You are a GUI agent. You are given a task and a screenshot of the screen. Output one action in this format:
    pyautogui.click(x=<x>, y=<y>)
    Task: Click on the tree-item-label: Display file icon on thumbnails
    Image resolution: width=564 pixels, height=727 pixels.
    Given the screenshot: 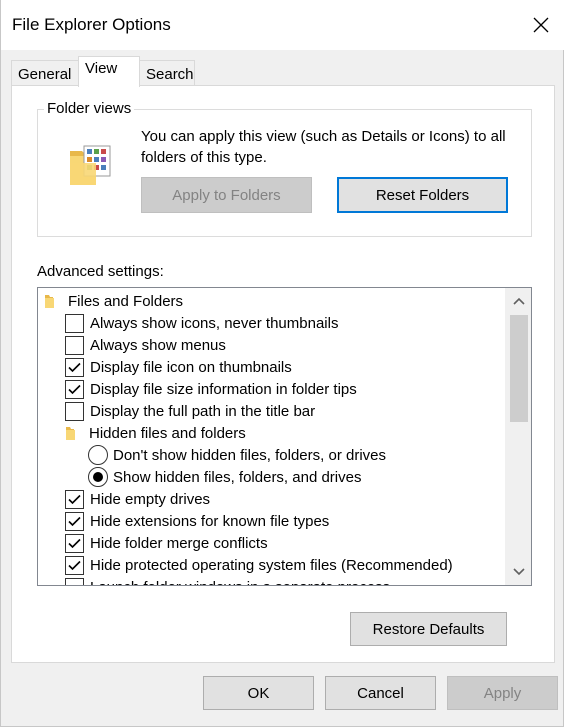 What is the action you would take?
    pyautogui.click(x=191, y=367)
    